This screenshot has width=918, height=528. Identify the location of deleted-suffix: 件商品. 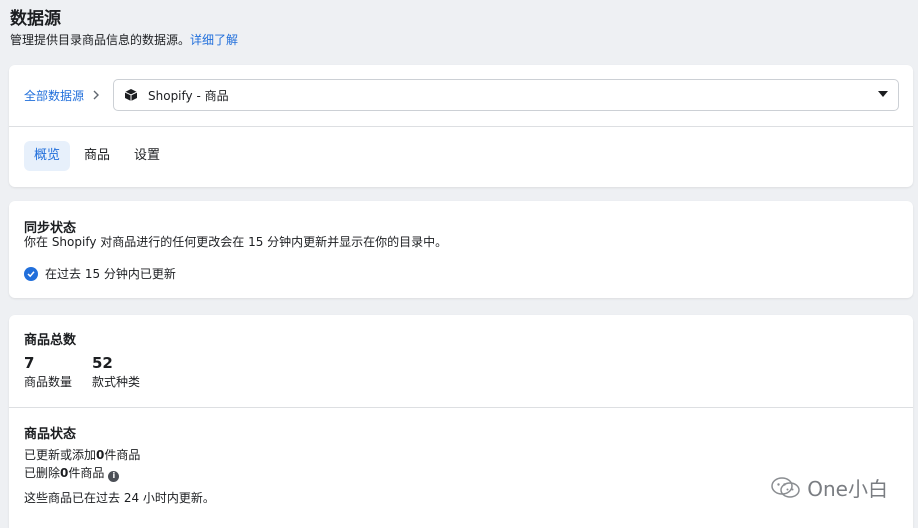
(86, 473).